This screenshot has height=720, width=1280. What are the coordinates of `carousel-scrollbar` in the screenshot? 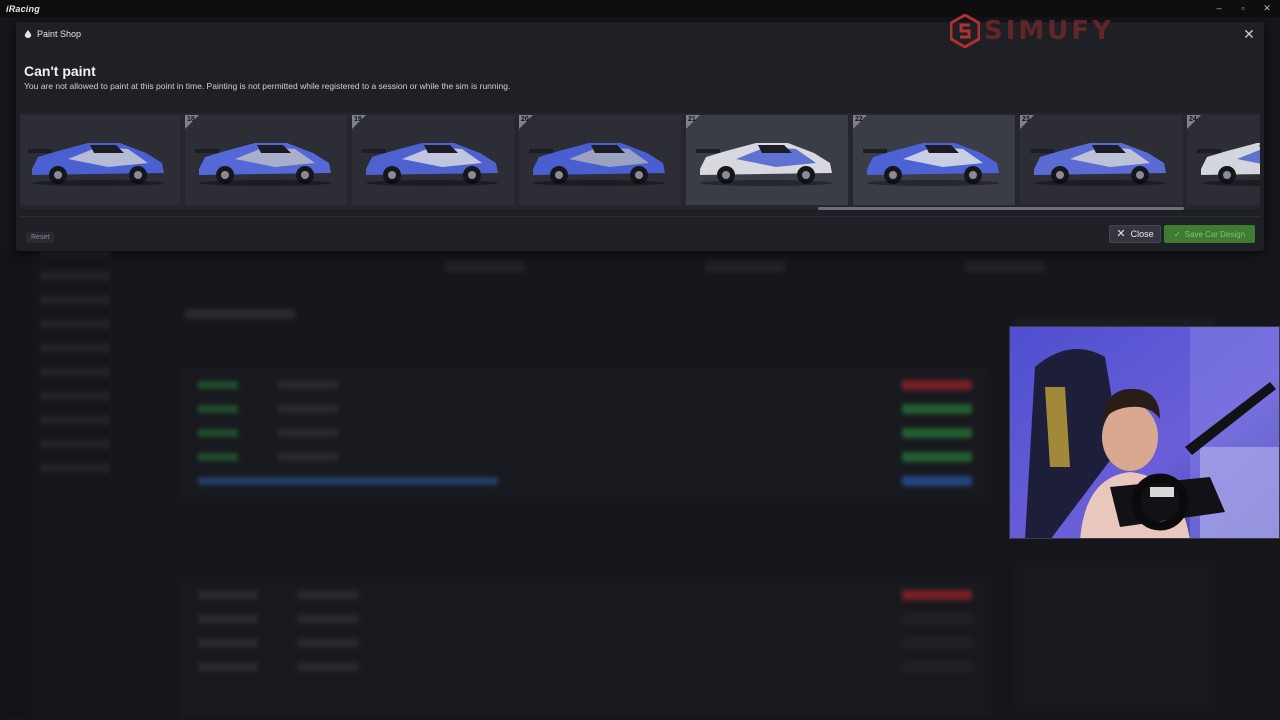 It's located at (640, 208).